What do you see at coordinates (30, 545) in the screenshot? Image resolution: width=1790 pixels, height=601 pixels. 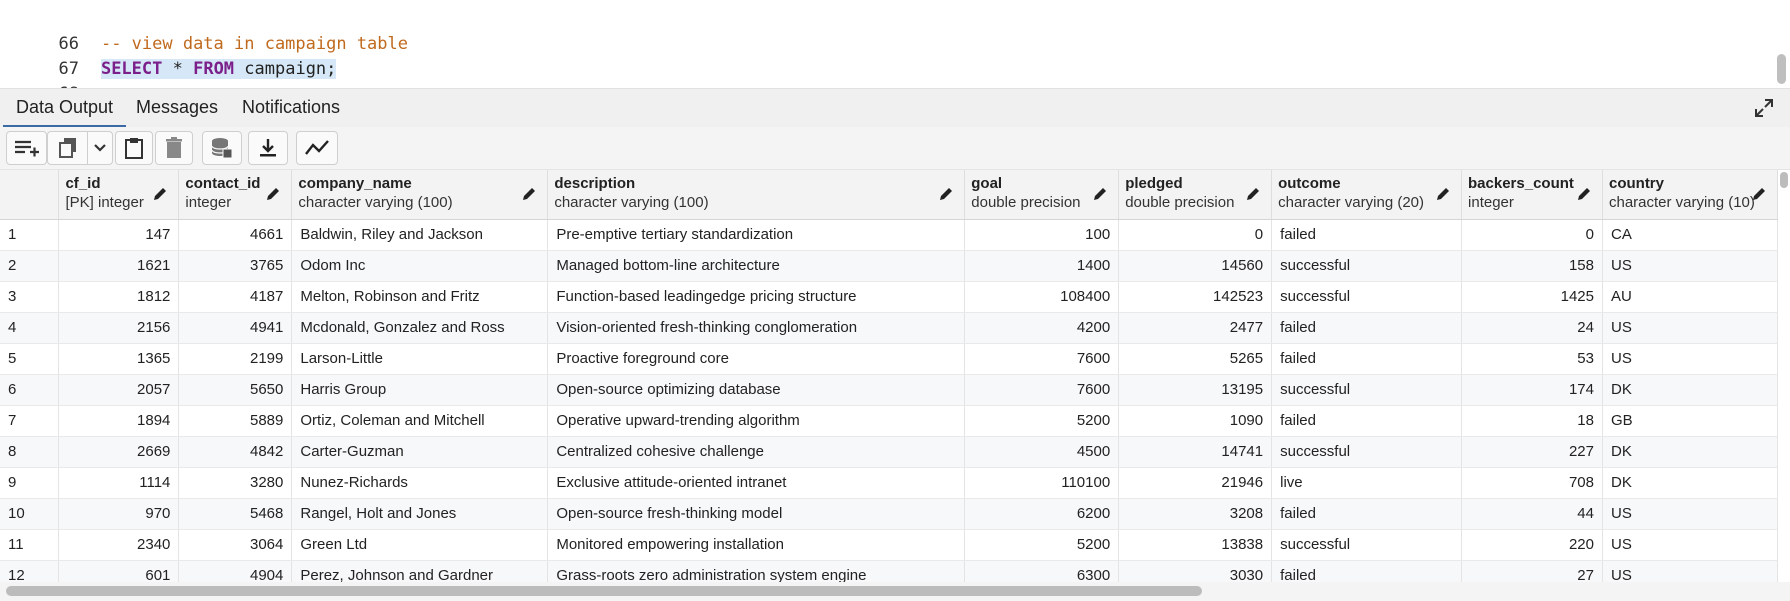 I see `row-number: 11` at bounding box center [30, 545].